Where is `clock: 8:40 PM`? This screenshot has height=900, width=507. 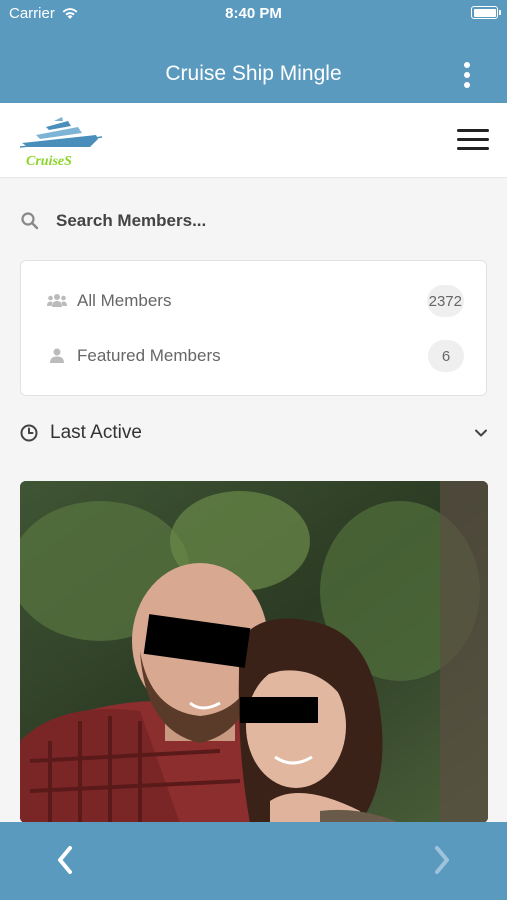 clock: 8:40 PM is located at coordinates (253, 13).